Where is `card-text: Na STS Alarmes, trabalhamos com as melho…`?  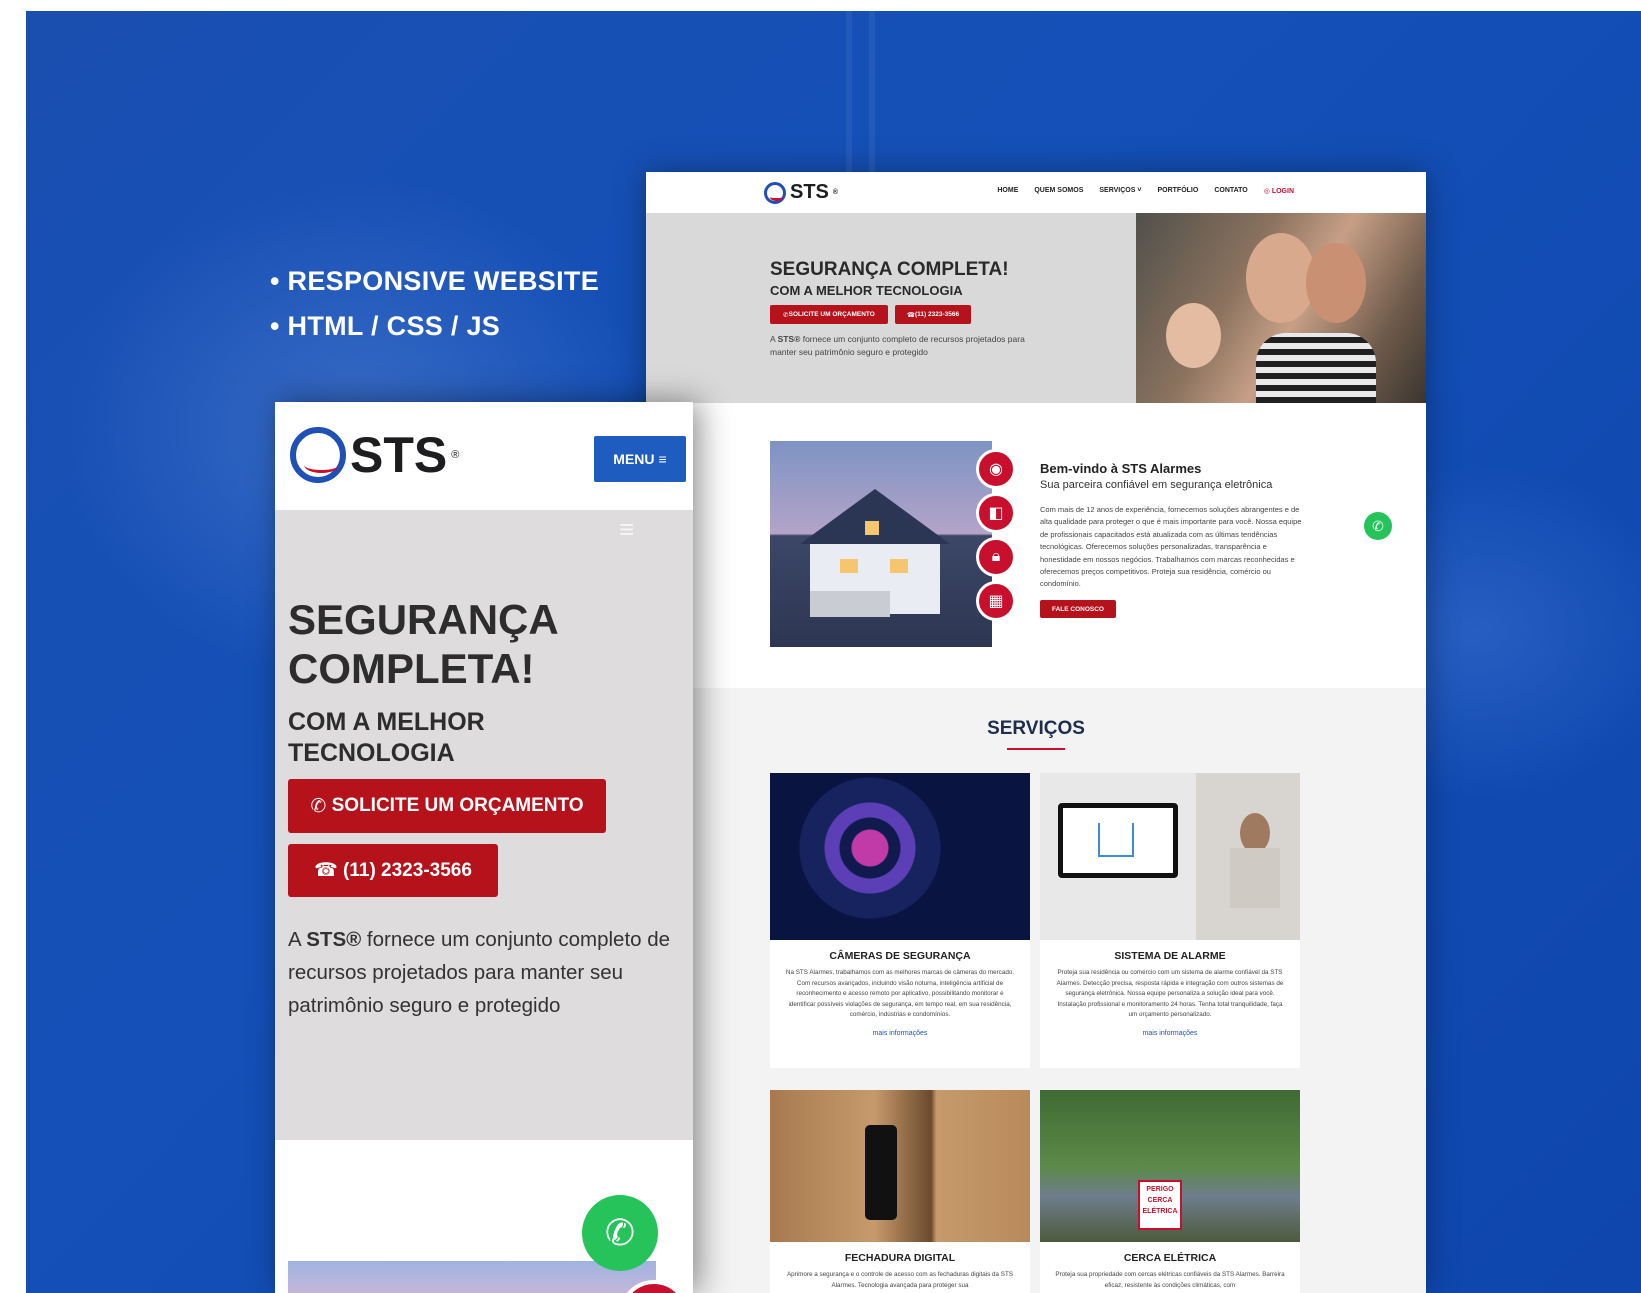 card-text: Na STS Alarmes, trabalhamos com as melho… is located at coordinates (900, 993).